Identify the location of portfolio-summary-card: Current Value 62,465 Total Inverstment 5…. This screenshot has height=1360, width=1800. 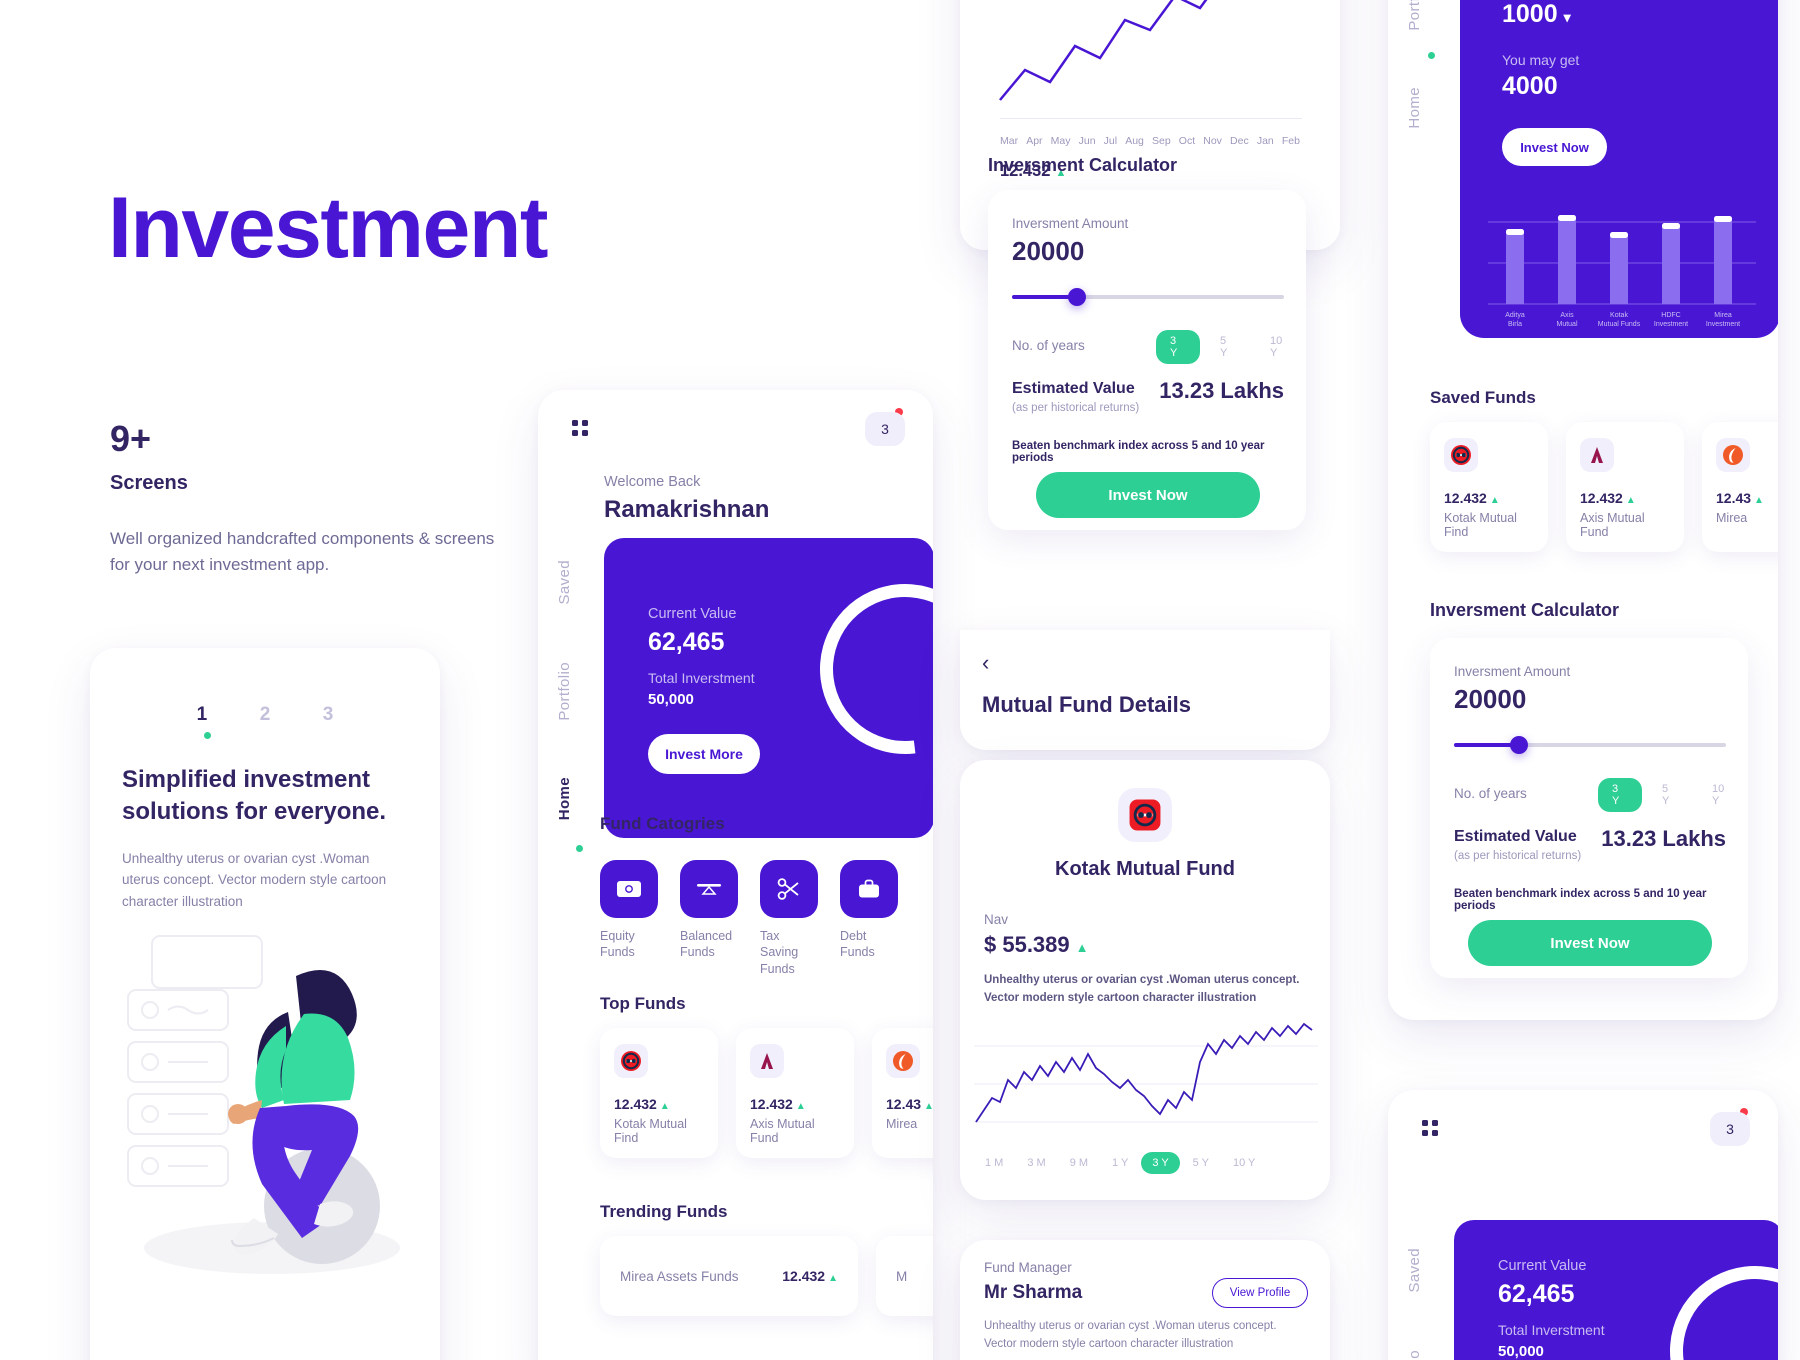
(768, 688).